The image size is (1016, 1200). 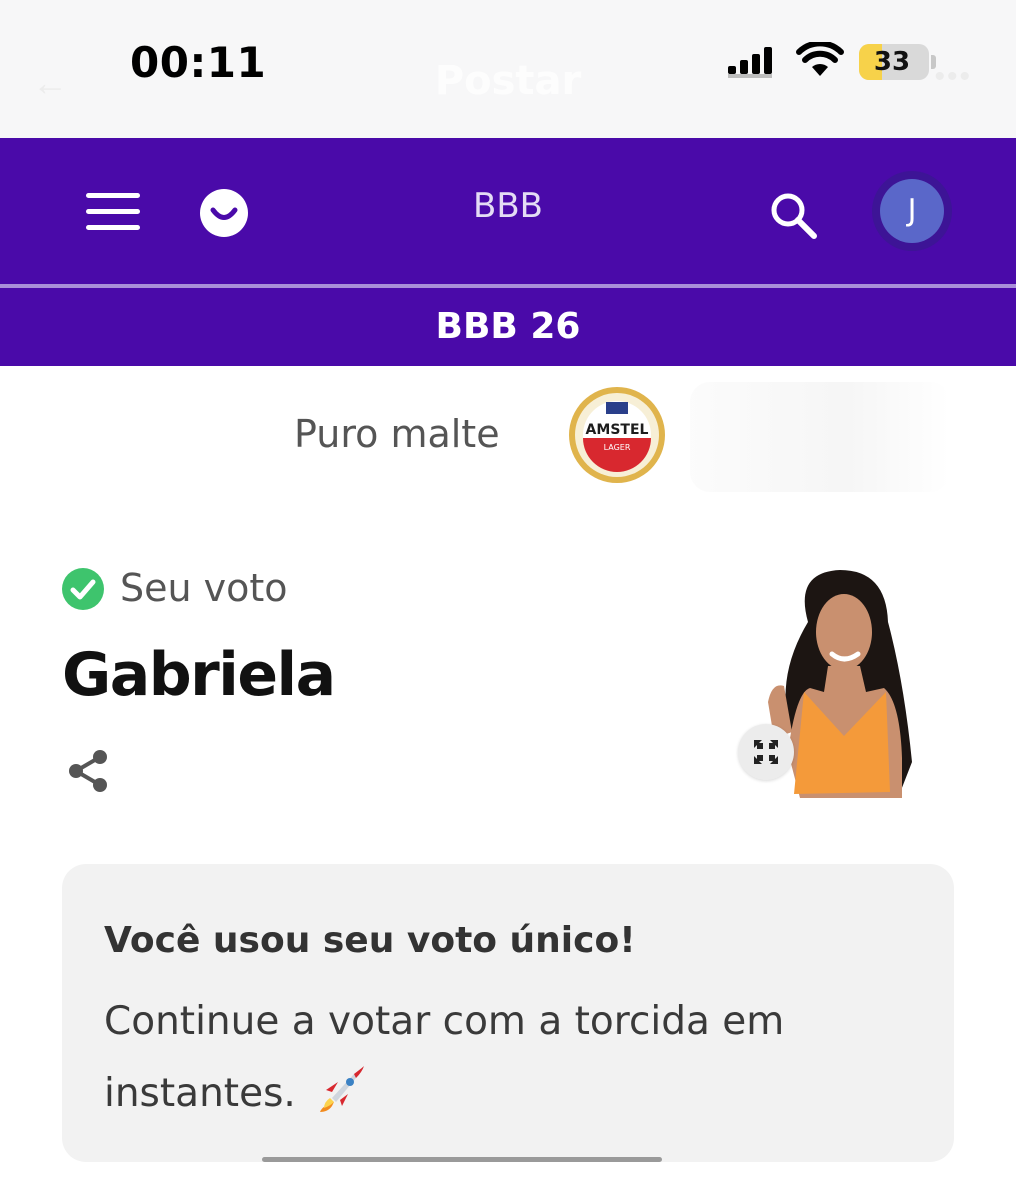 I want to click on amstel-logo: AMSTEL LAGER, so click(x=617, y=435).